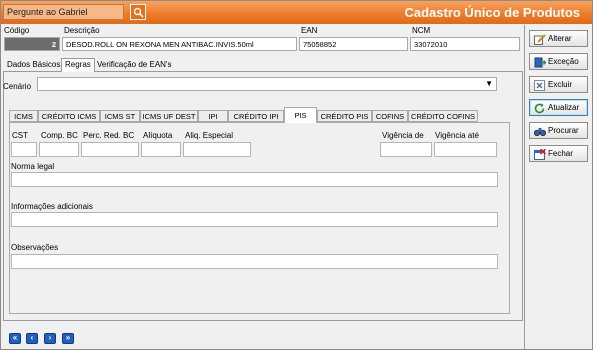 This screenshot has height=350, width=593. Describe the element at coordinates (33, 166) in the screenshot. I see `norma-legal-label: Norma legal` at that location.